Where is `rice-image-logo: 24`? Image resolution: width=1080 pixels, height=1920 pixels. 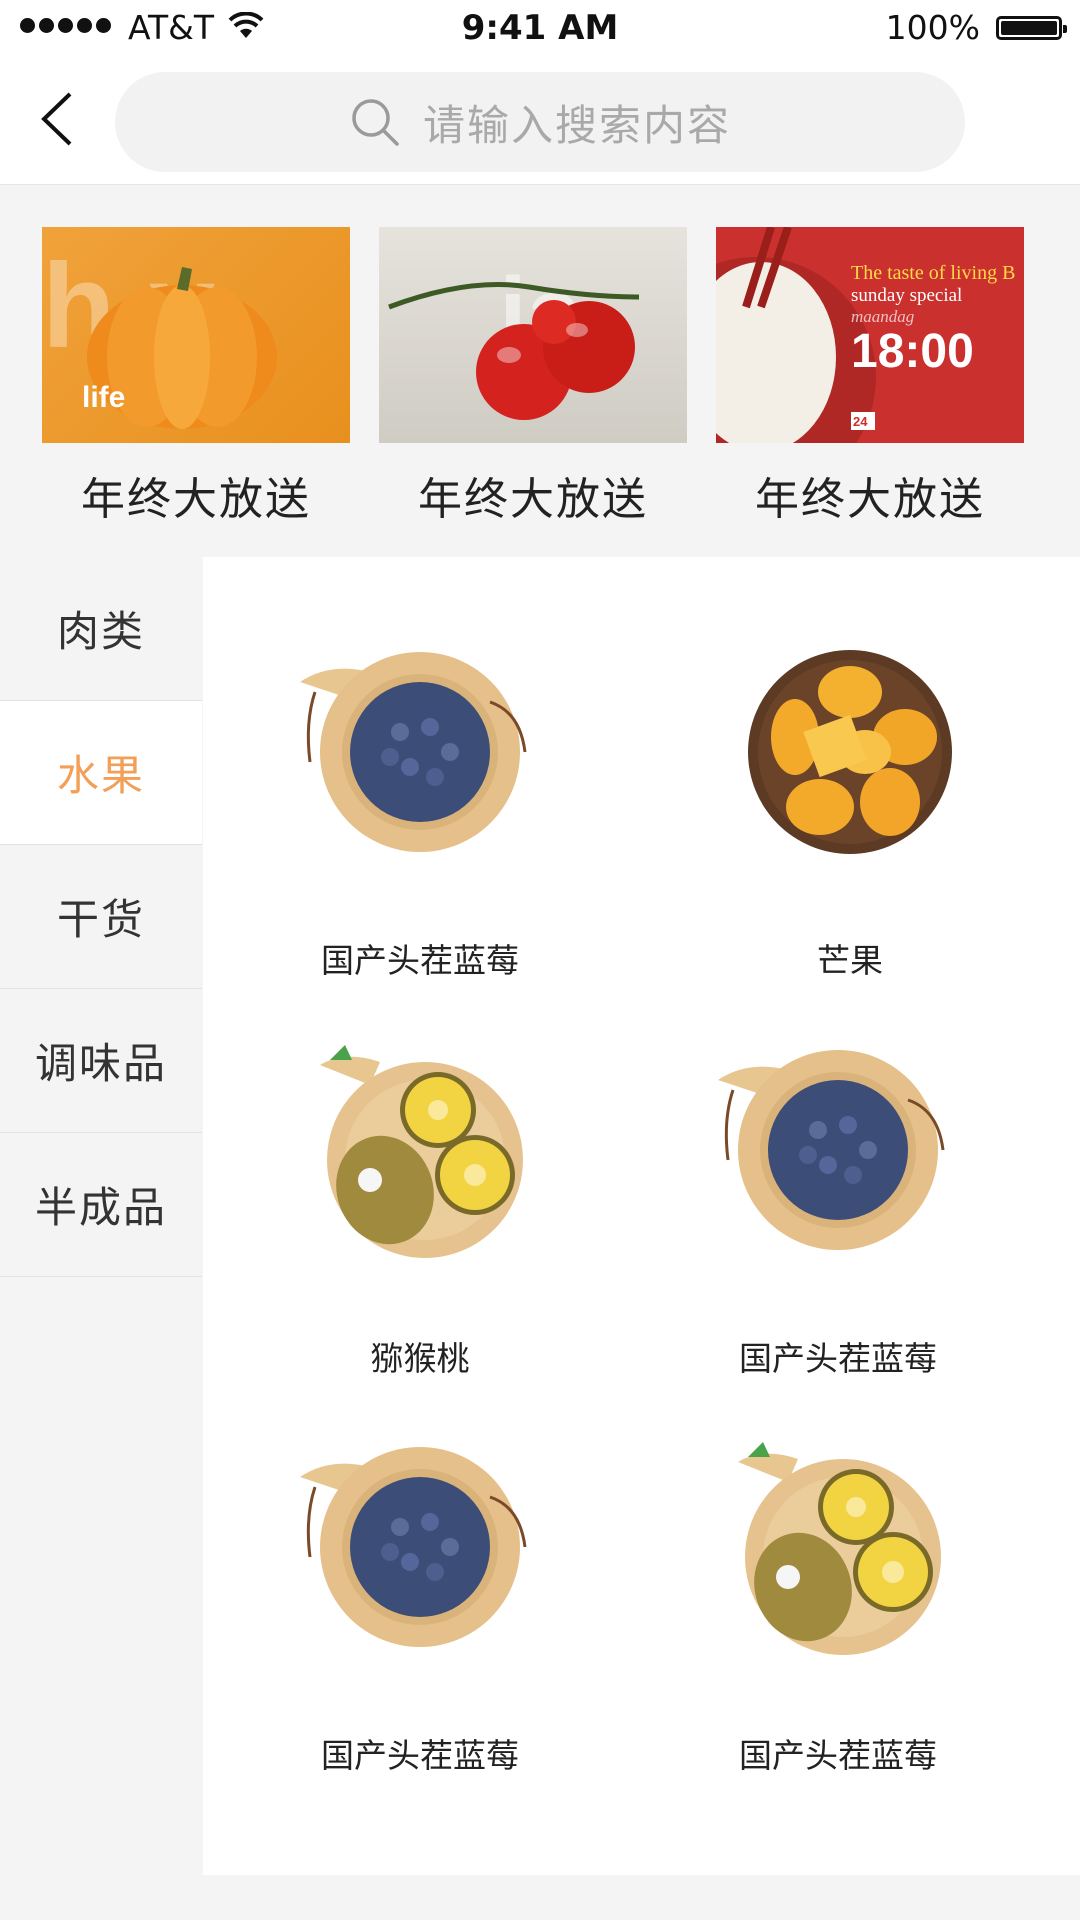 rice-image-logo: 24 is located at coordinates (860, 421).